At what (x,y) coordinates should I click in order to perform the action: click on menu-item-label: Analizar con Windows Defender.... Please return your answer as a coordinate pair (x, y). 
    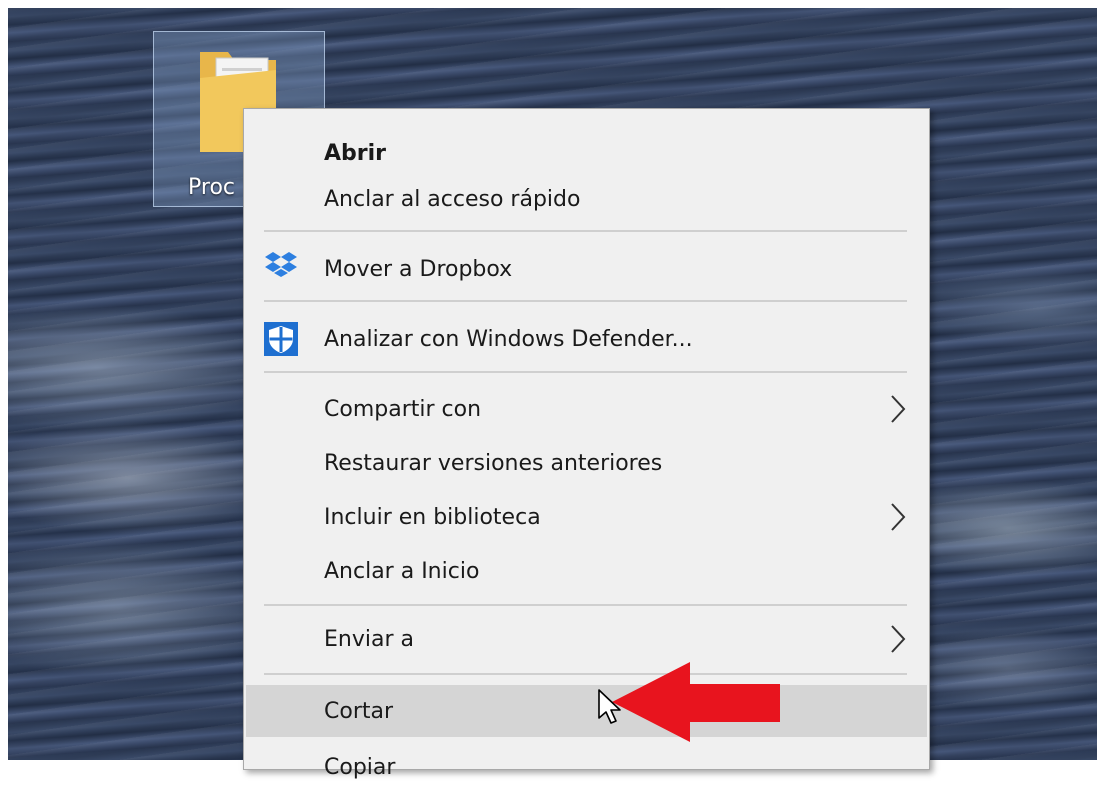
    Looking at the image, I should click on (508, 339).